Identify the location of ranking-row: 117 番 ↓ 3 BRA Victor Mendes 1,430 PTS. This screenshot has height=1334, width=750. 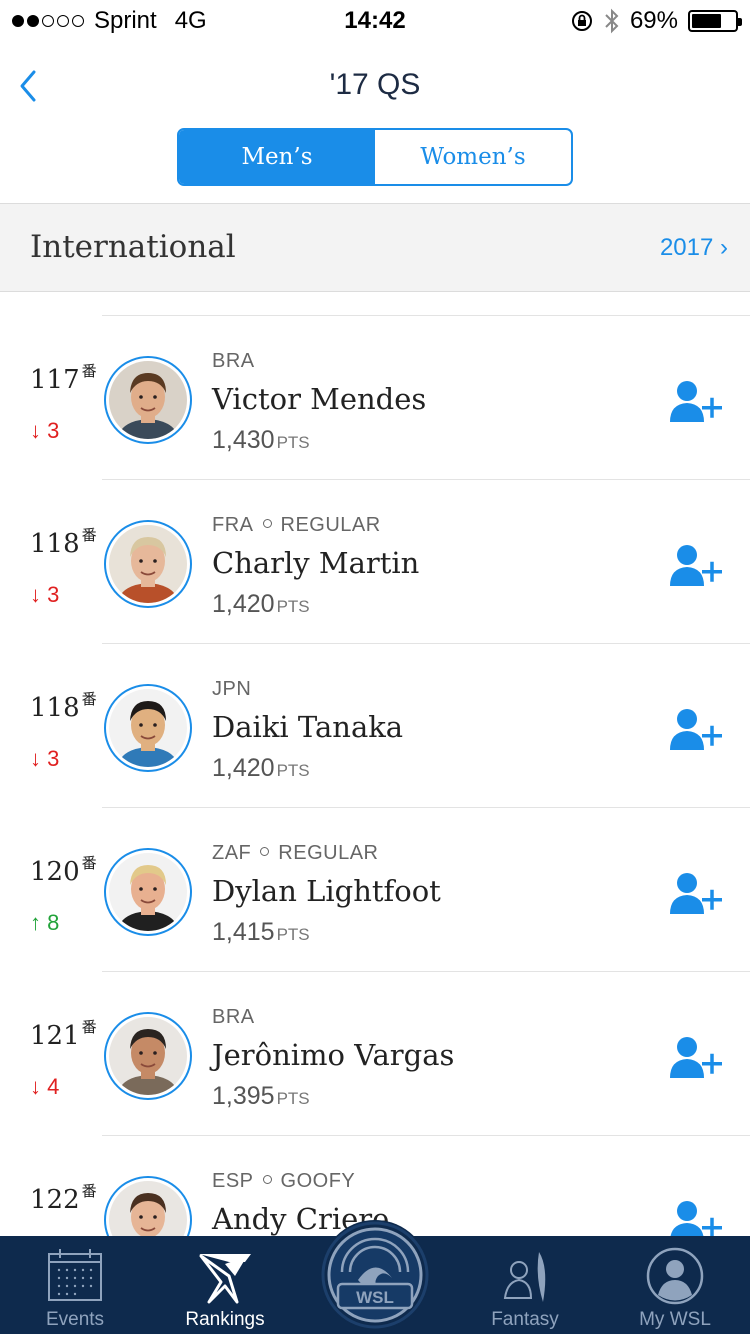
(375, 398).